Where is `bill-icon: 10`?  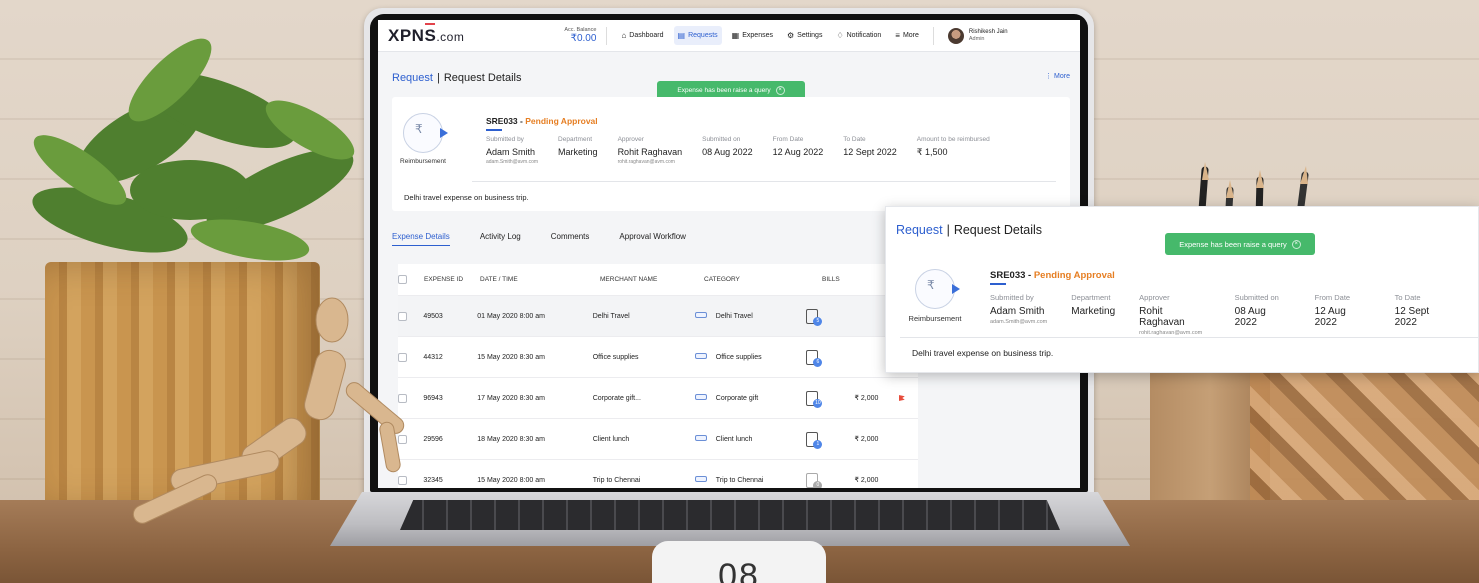 bill-icon: 10 is located at coordinates (814, 399).